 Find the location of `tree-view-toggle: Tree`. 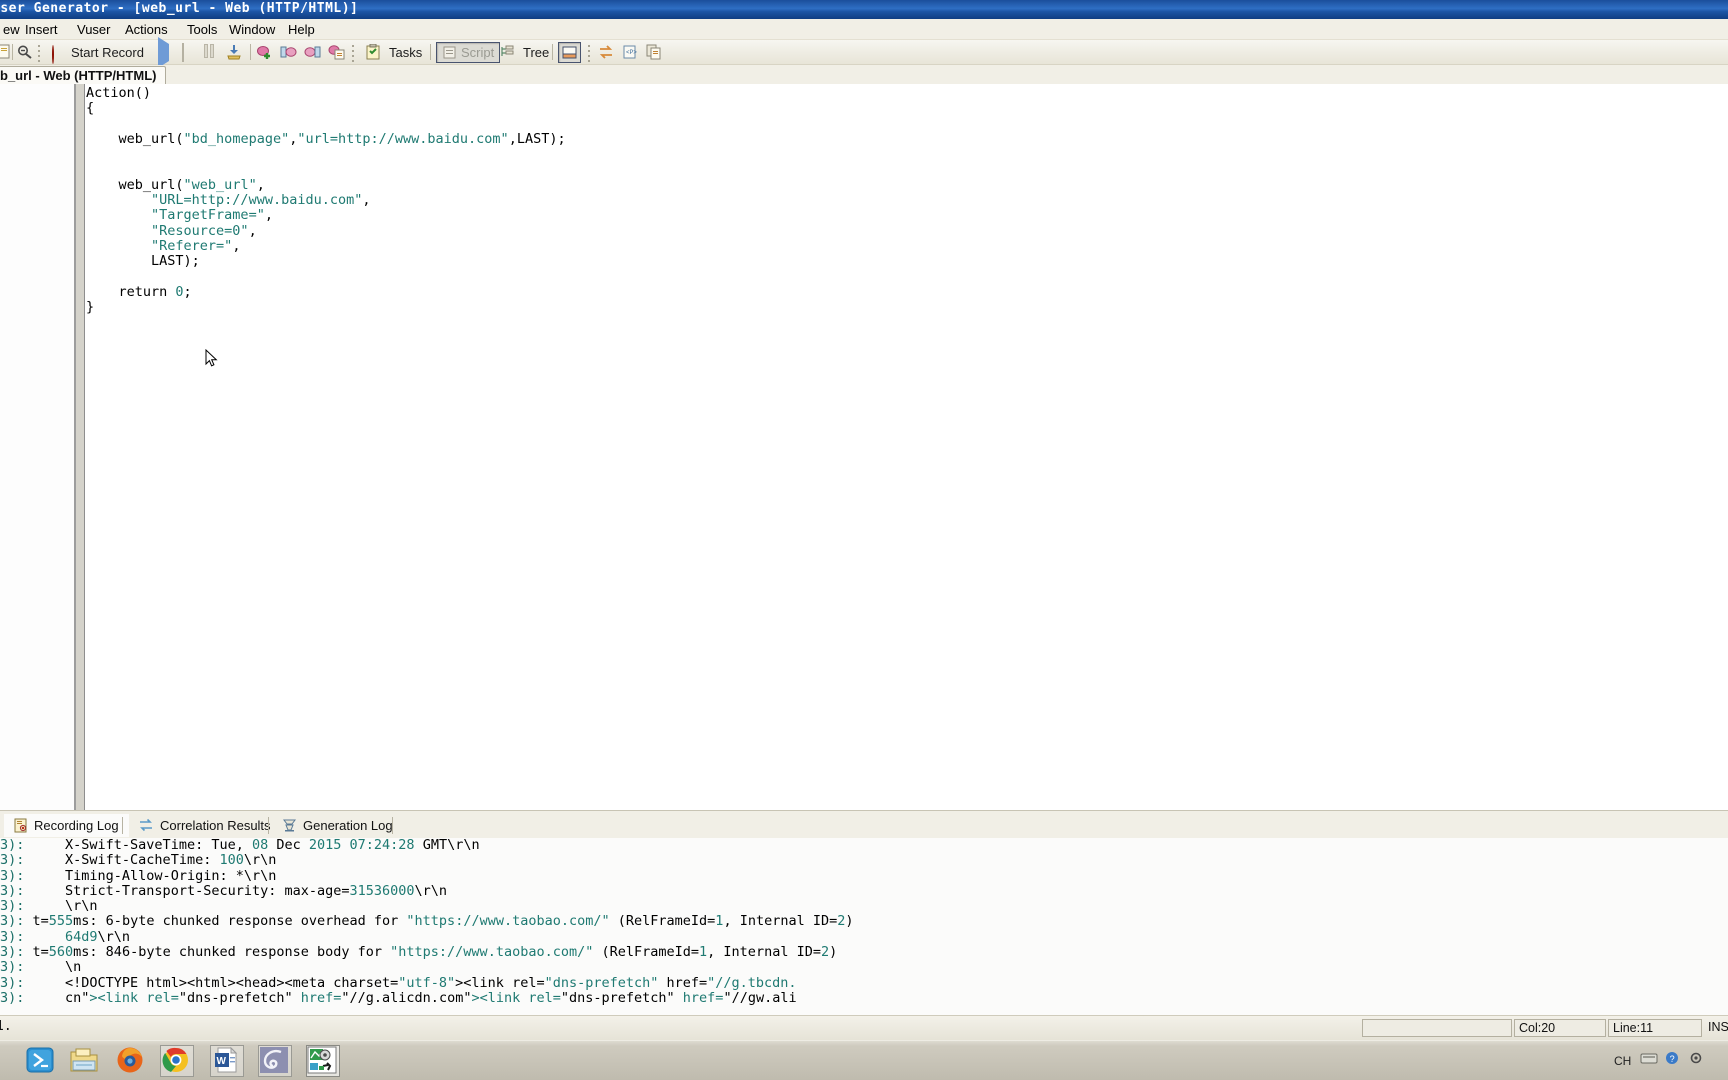

tree-view-toggle: Tree is located at coordinates (524, 52).